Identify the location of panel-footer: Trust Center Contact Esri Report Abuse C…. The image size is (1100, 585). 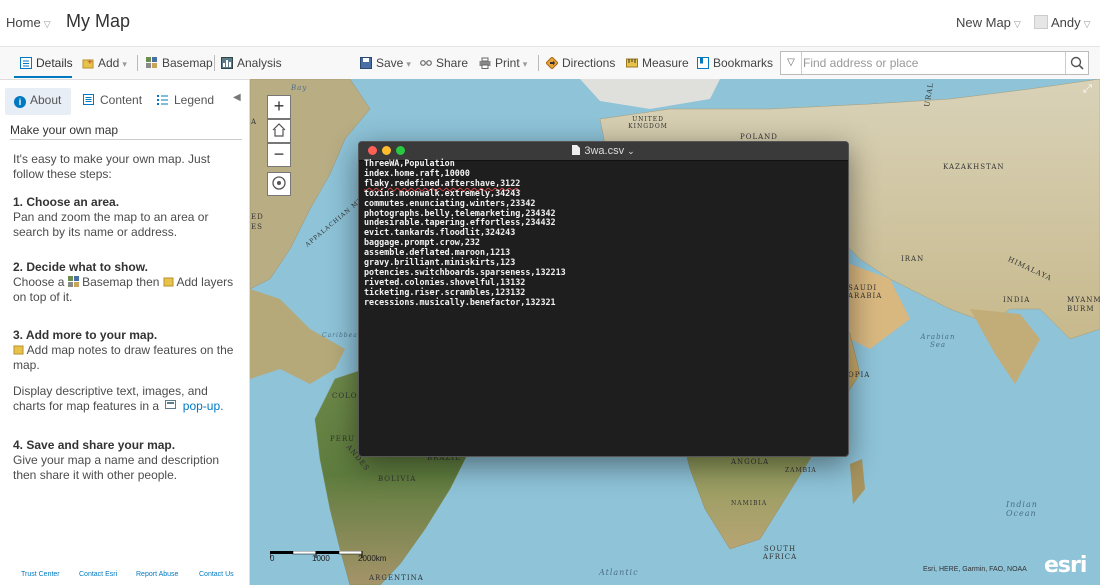
(124, 576).